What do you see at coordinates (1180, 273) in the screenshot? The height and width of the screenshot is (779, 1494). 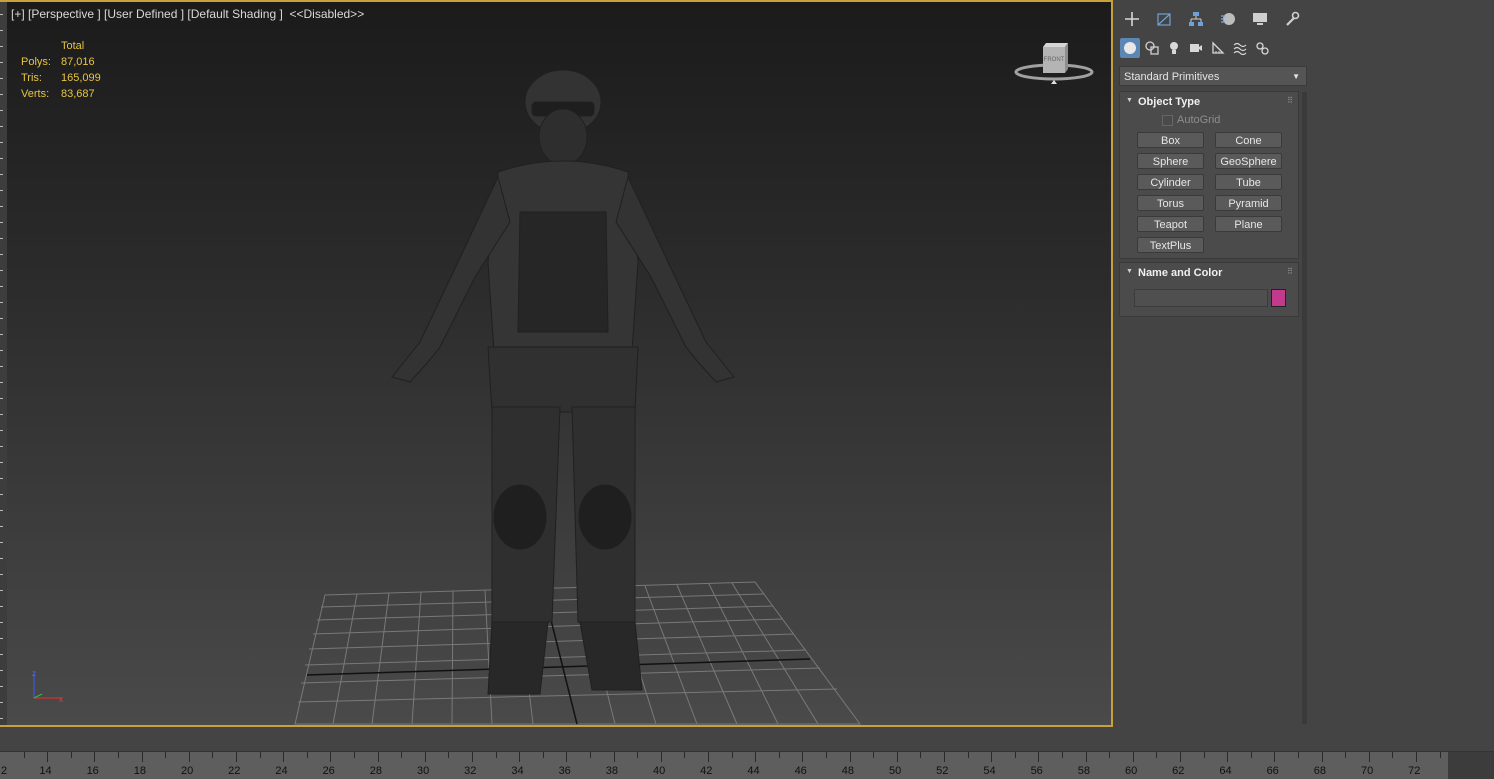 I see `rollout-title: Name and Color` at bounding box center [1180, 273].